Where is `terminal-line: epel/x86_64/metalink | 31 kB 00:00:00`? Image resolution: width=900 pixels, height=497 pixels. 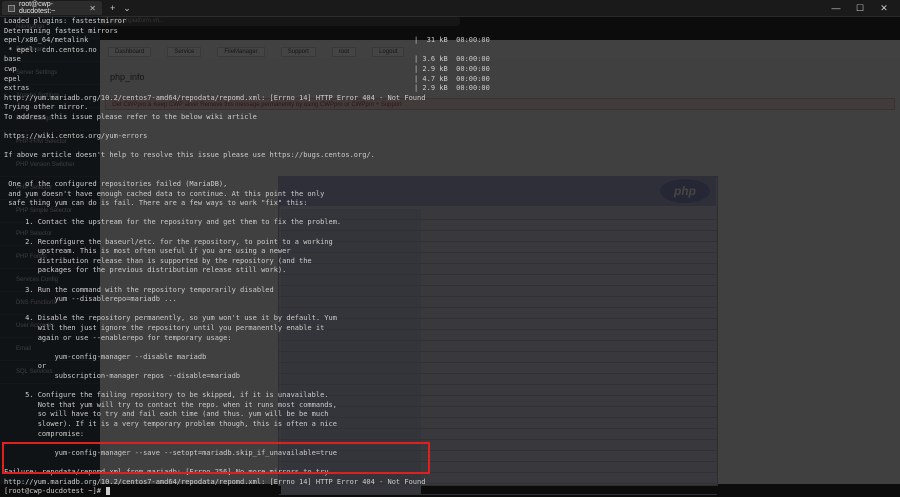
terminal-line: epel/x86_64/metalink | 31 kB 00:00:00 is located at coordinates (450, 41).